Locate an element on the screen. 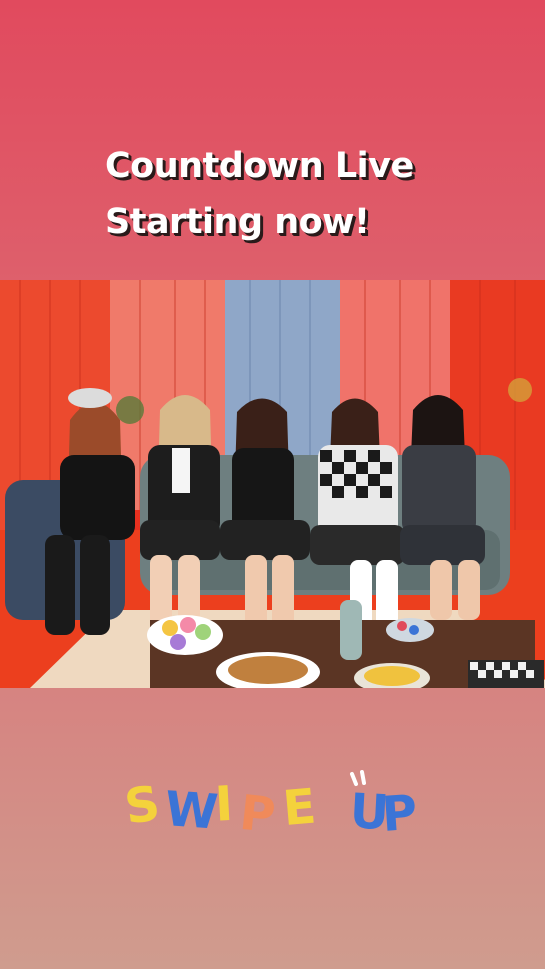 This screenshot has width=545, height=969. headline: Countdown Live Starting now! is located at coordinates (315, 194).